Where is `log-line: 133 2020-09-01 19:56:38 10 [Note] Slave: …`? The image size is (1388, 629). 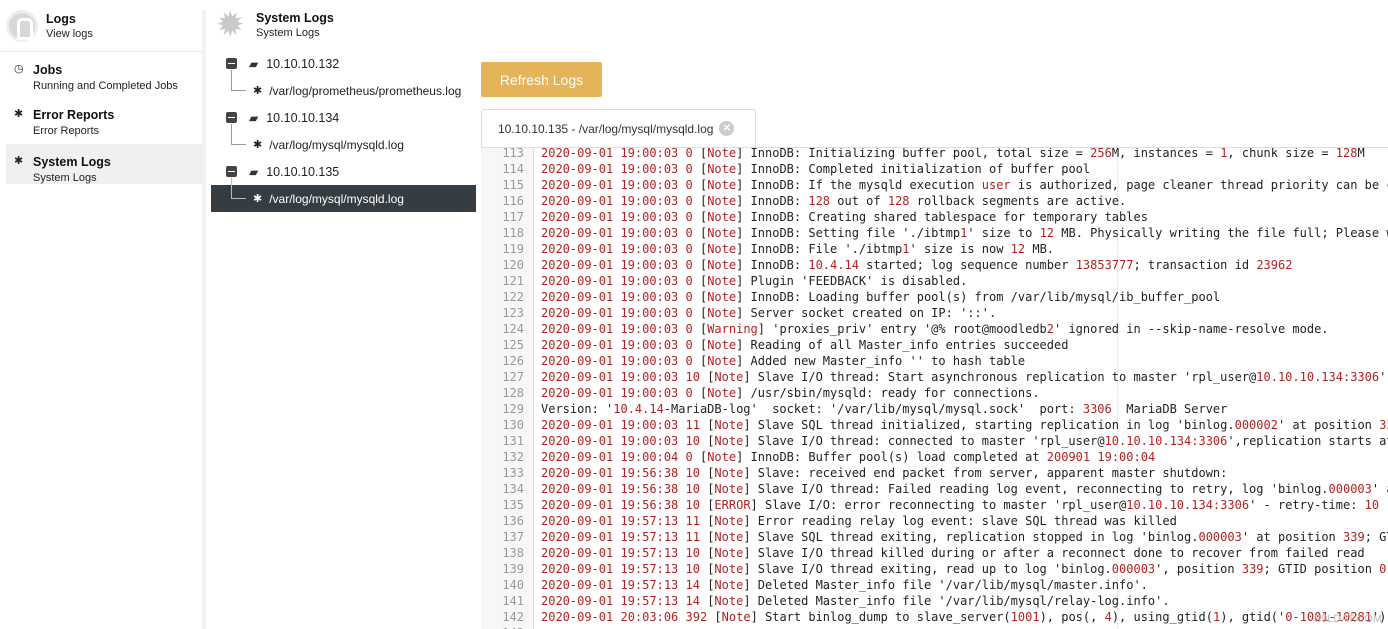
log-line: 133 2020-09-01 19:56:38 10 [Note] Slave: … is located at coordinates (934, 473).